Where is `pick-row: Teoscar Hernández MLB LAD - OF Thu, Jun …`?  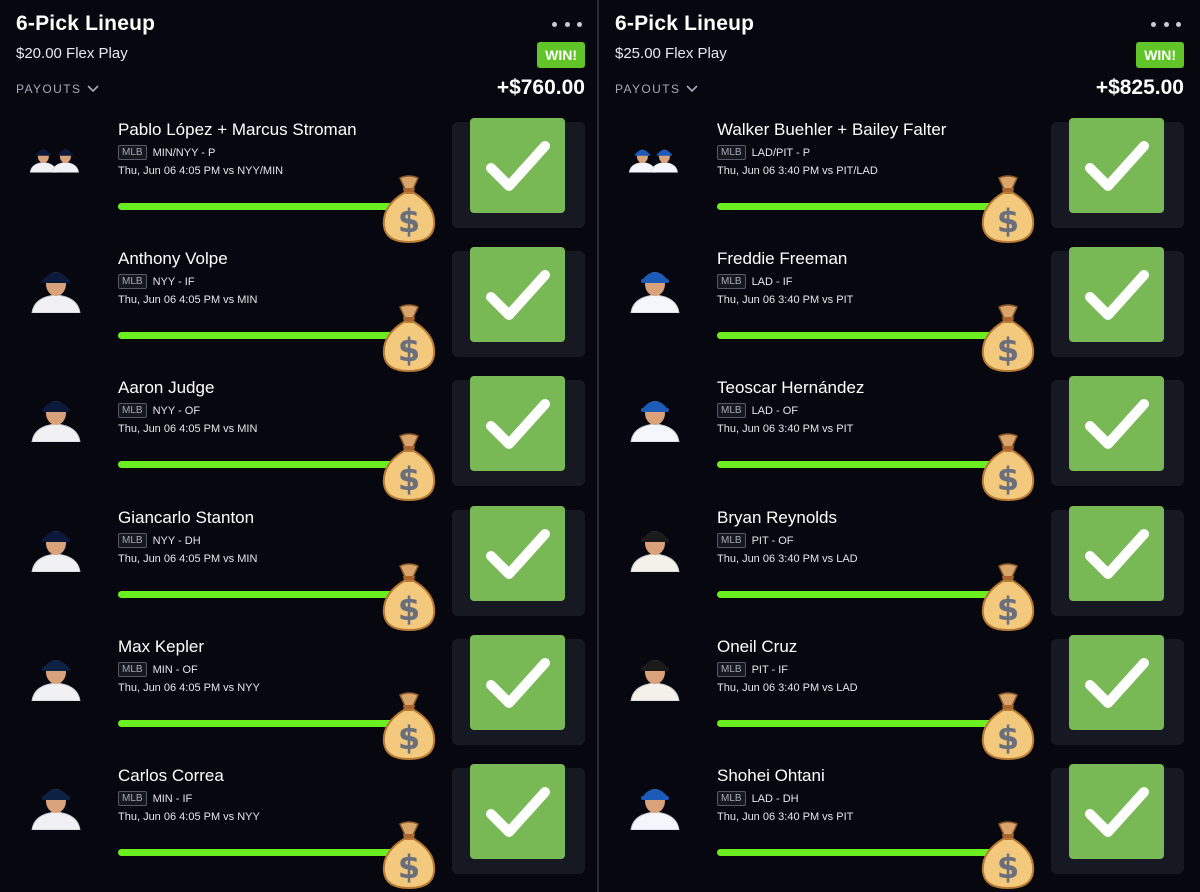 pick-row: Teoscar Hernández MLB LAD - OF Thu, Jun … is located at coordinates (897, 439).